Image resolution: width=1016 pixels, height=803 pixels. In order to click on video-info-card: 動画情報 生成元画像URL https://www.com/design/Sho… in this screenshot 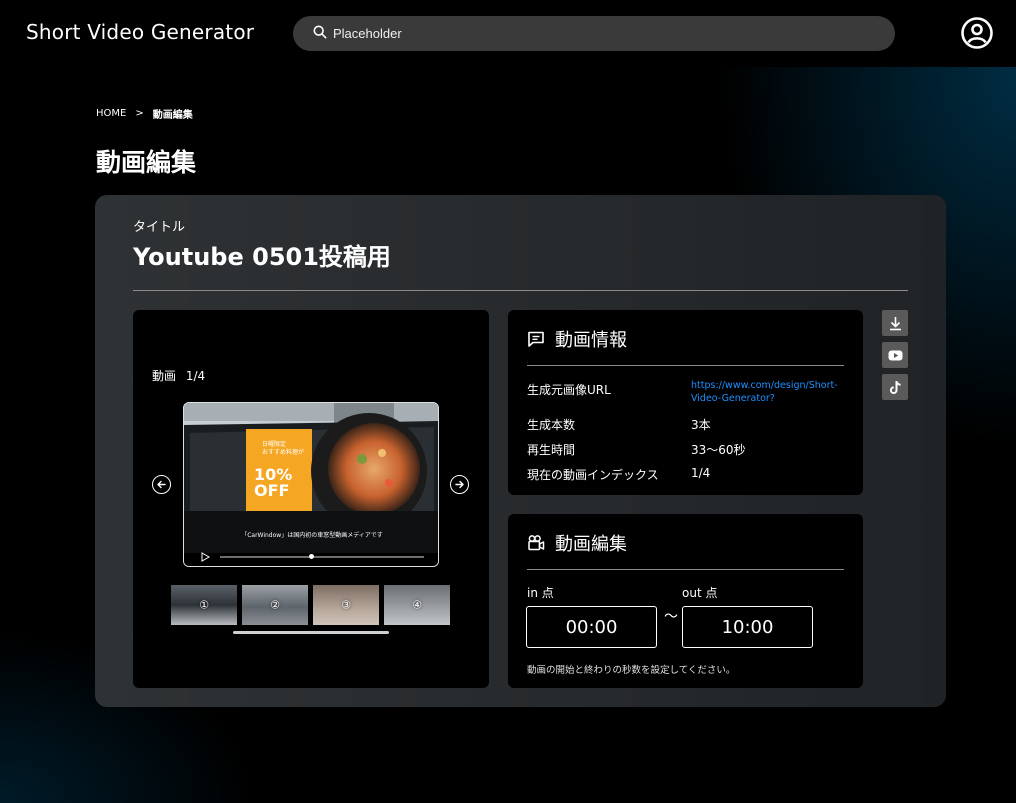, I will do `click(685, 402)`.